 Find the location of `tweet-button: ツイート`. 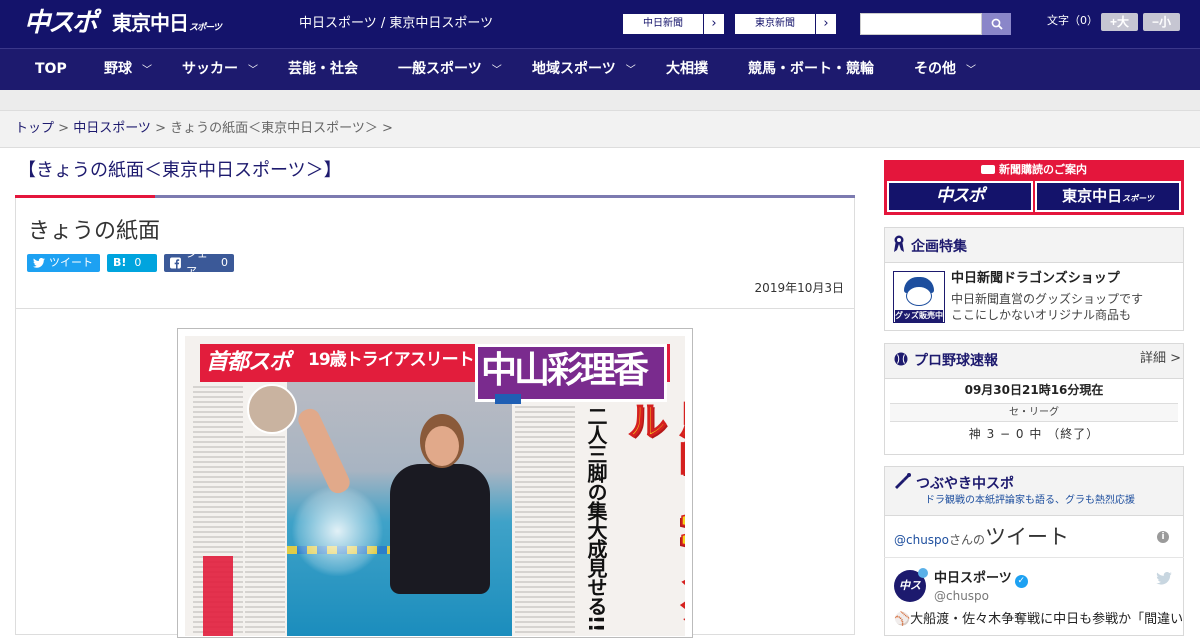

tweet-button: ツイート is located at coordinates (63, 263).